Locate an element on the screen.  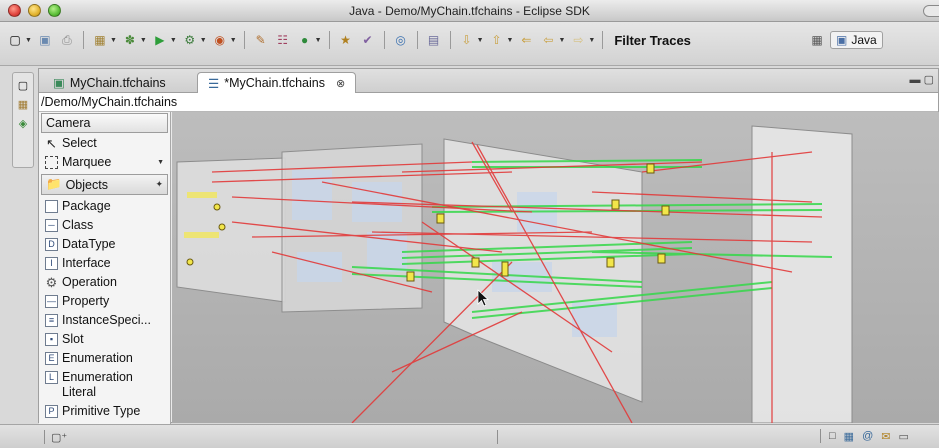
back-icon: ⇦ is located at coordinates (548, 40).